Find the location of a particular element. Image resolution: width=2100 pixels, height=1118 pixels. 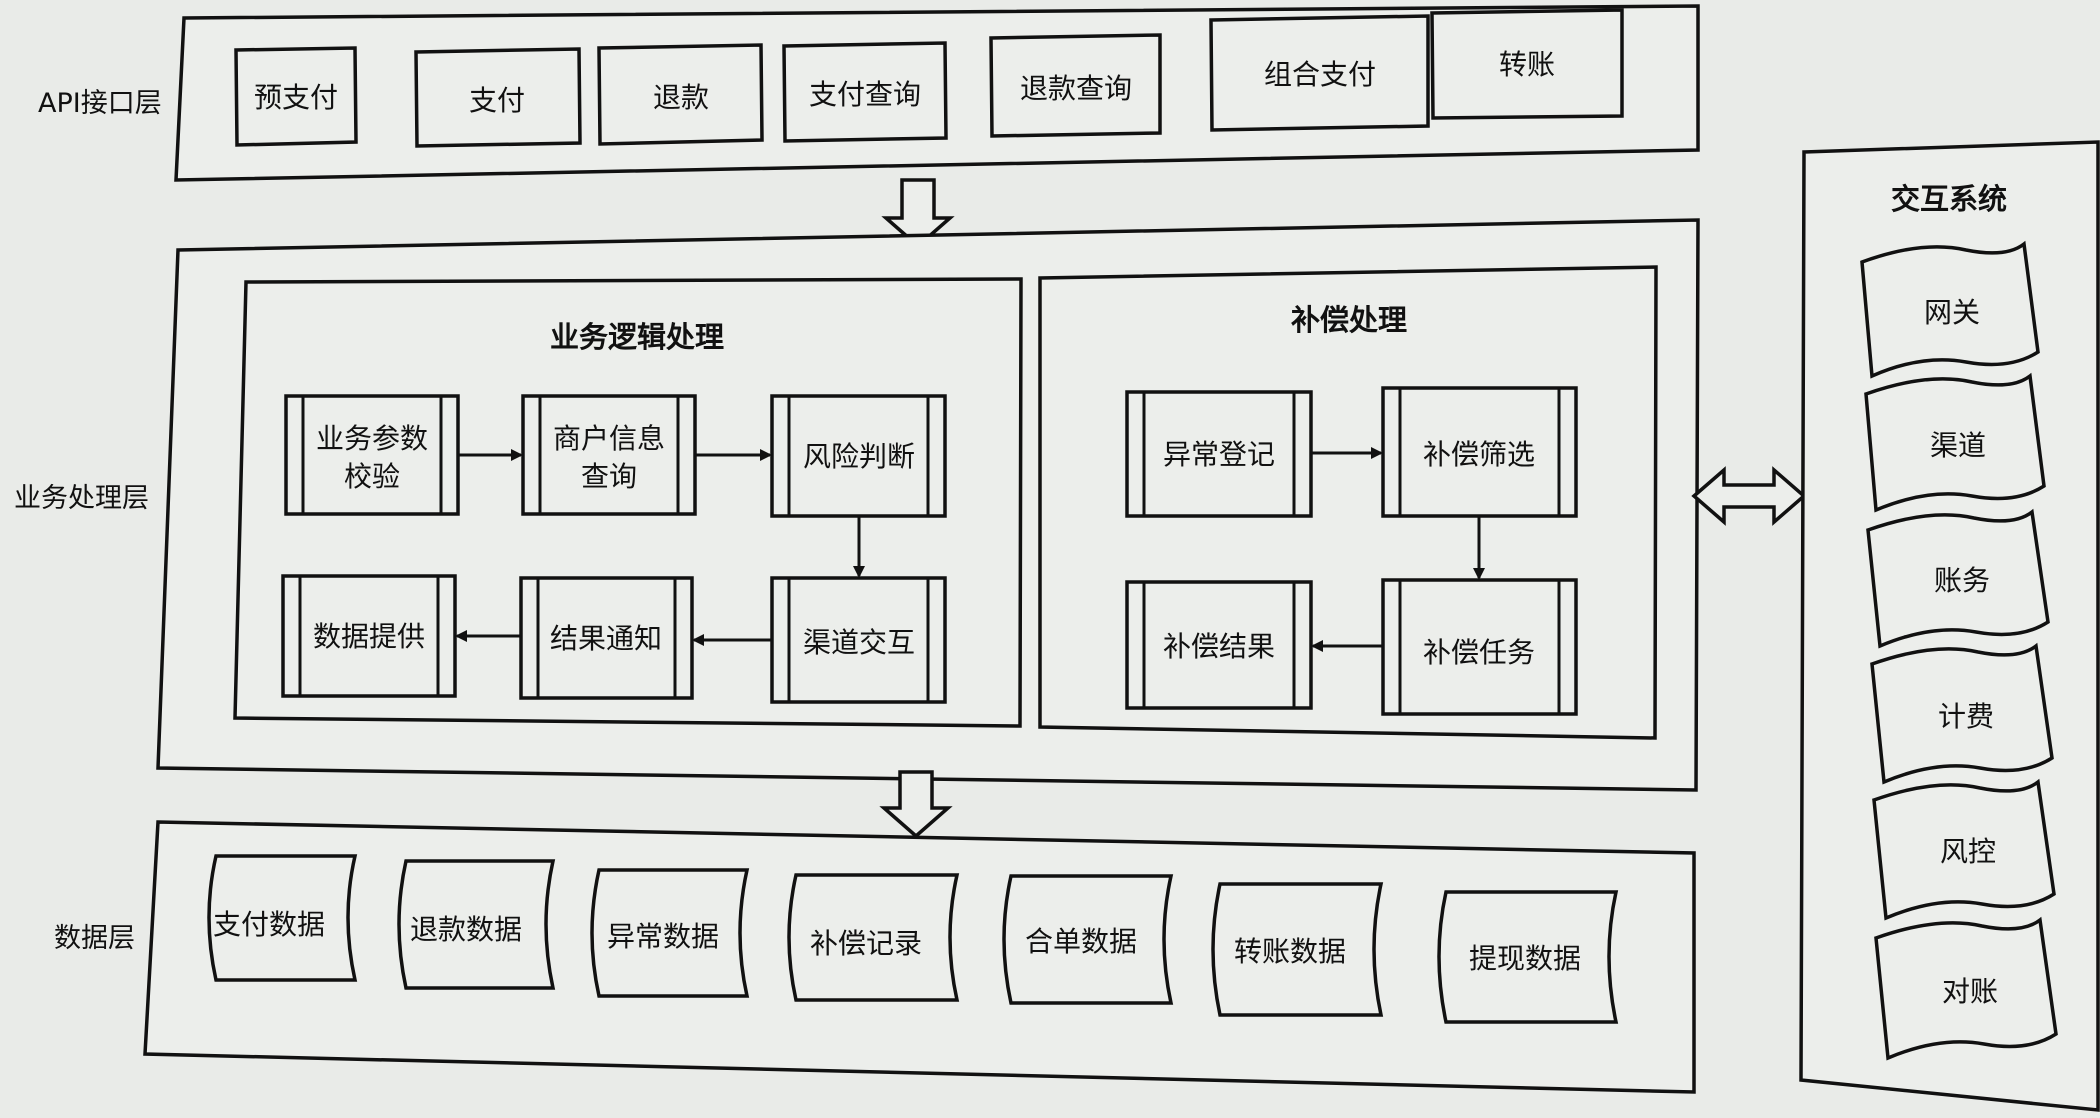

compensation-step-label: 补偿筛选 is located at coordinates (1479, 454).